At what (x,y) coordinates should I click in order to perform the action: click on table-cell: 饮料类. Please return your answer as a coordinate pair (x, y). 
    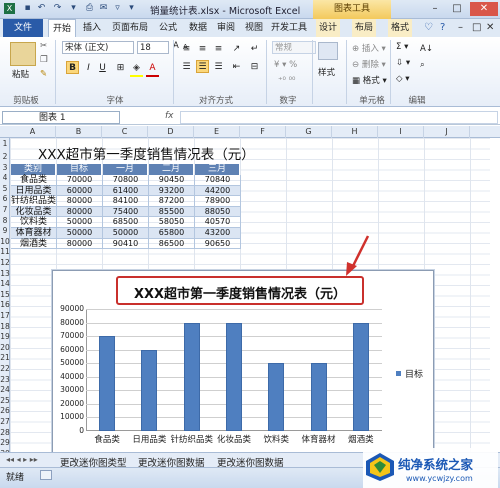
    Looking at the image, I should click on (34, 222).